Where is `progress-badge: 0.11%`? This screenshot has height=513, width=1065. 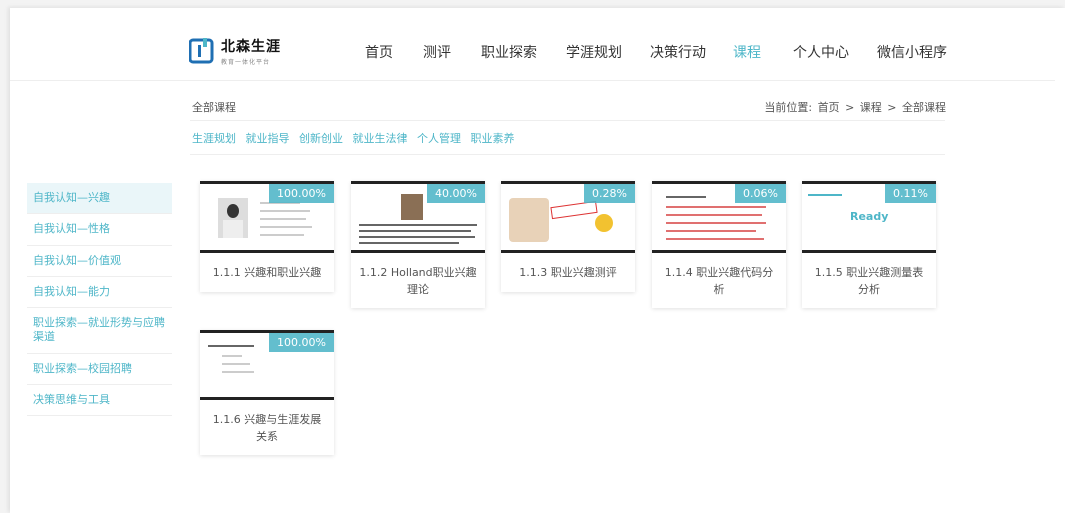
progress-badge: 0.11% is located at coordinates (910, 193).